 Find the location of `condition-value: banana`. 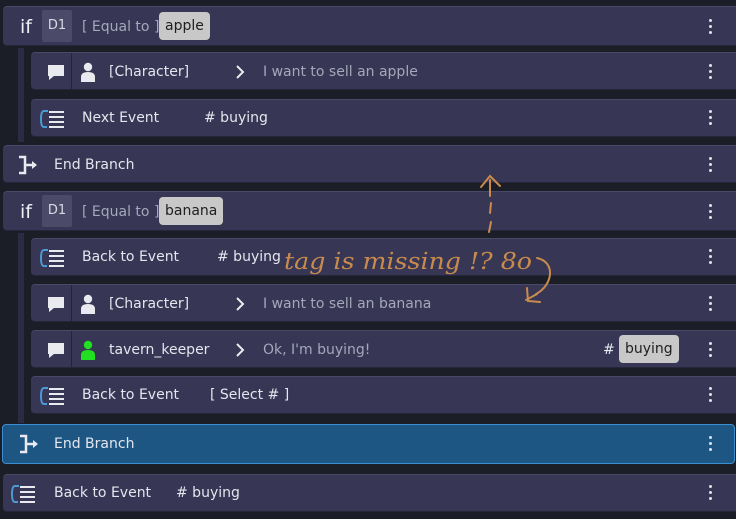

condition-value: banana is located at coordinates (191, 211).